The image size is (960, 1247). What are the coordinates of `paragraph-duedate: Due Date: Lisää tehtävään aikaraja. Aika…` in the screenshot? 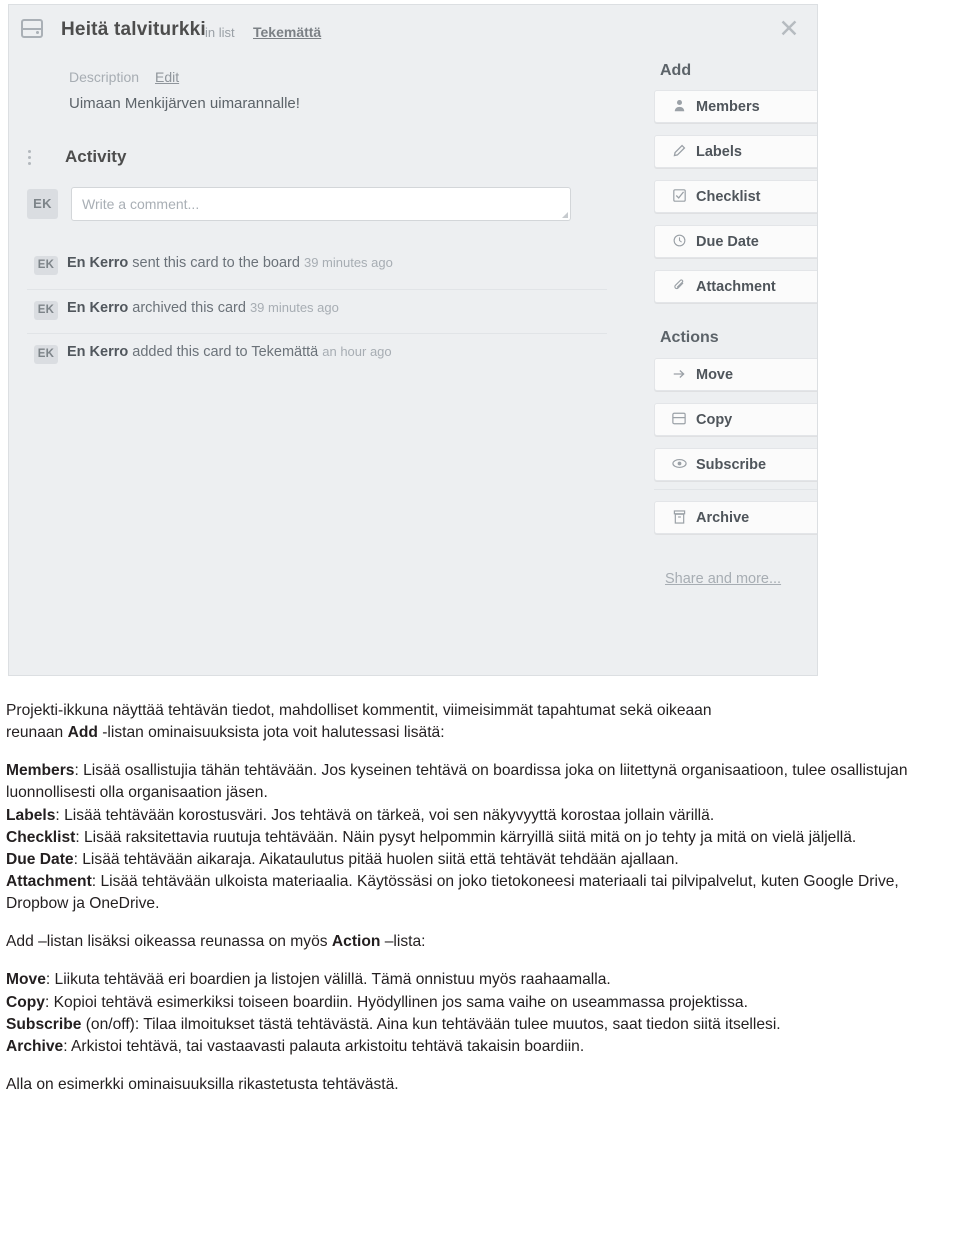 It's located at (480, 860).